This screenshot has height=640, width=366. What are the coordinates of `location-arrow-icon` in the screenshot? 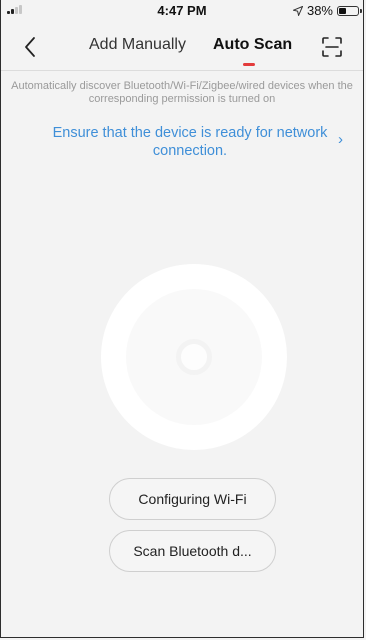 It's located at (297, 10).